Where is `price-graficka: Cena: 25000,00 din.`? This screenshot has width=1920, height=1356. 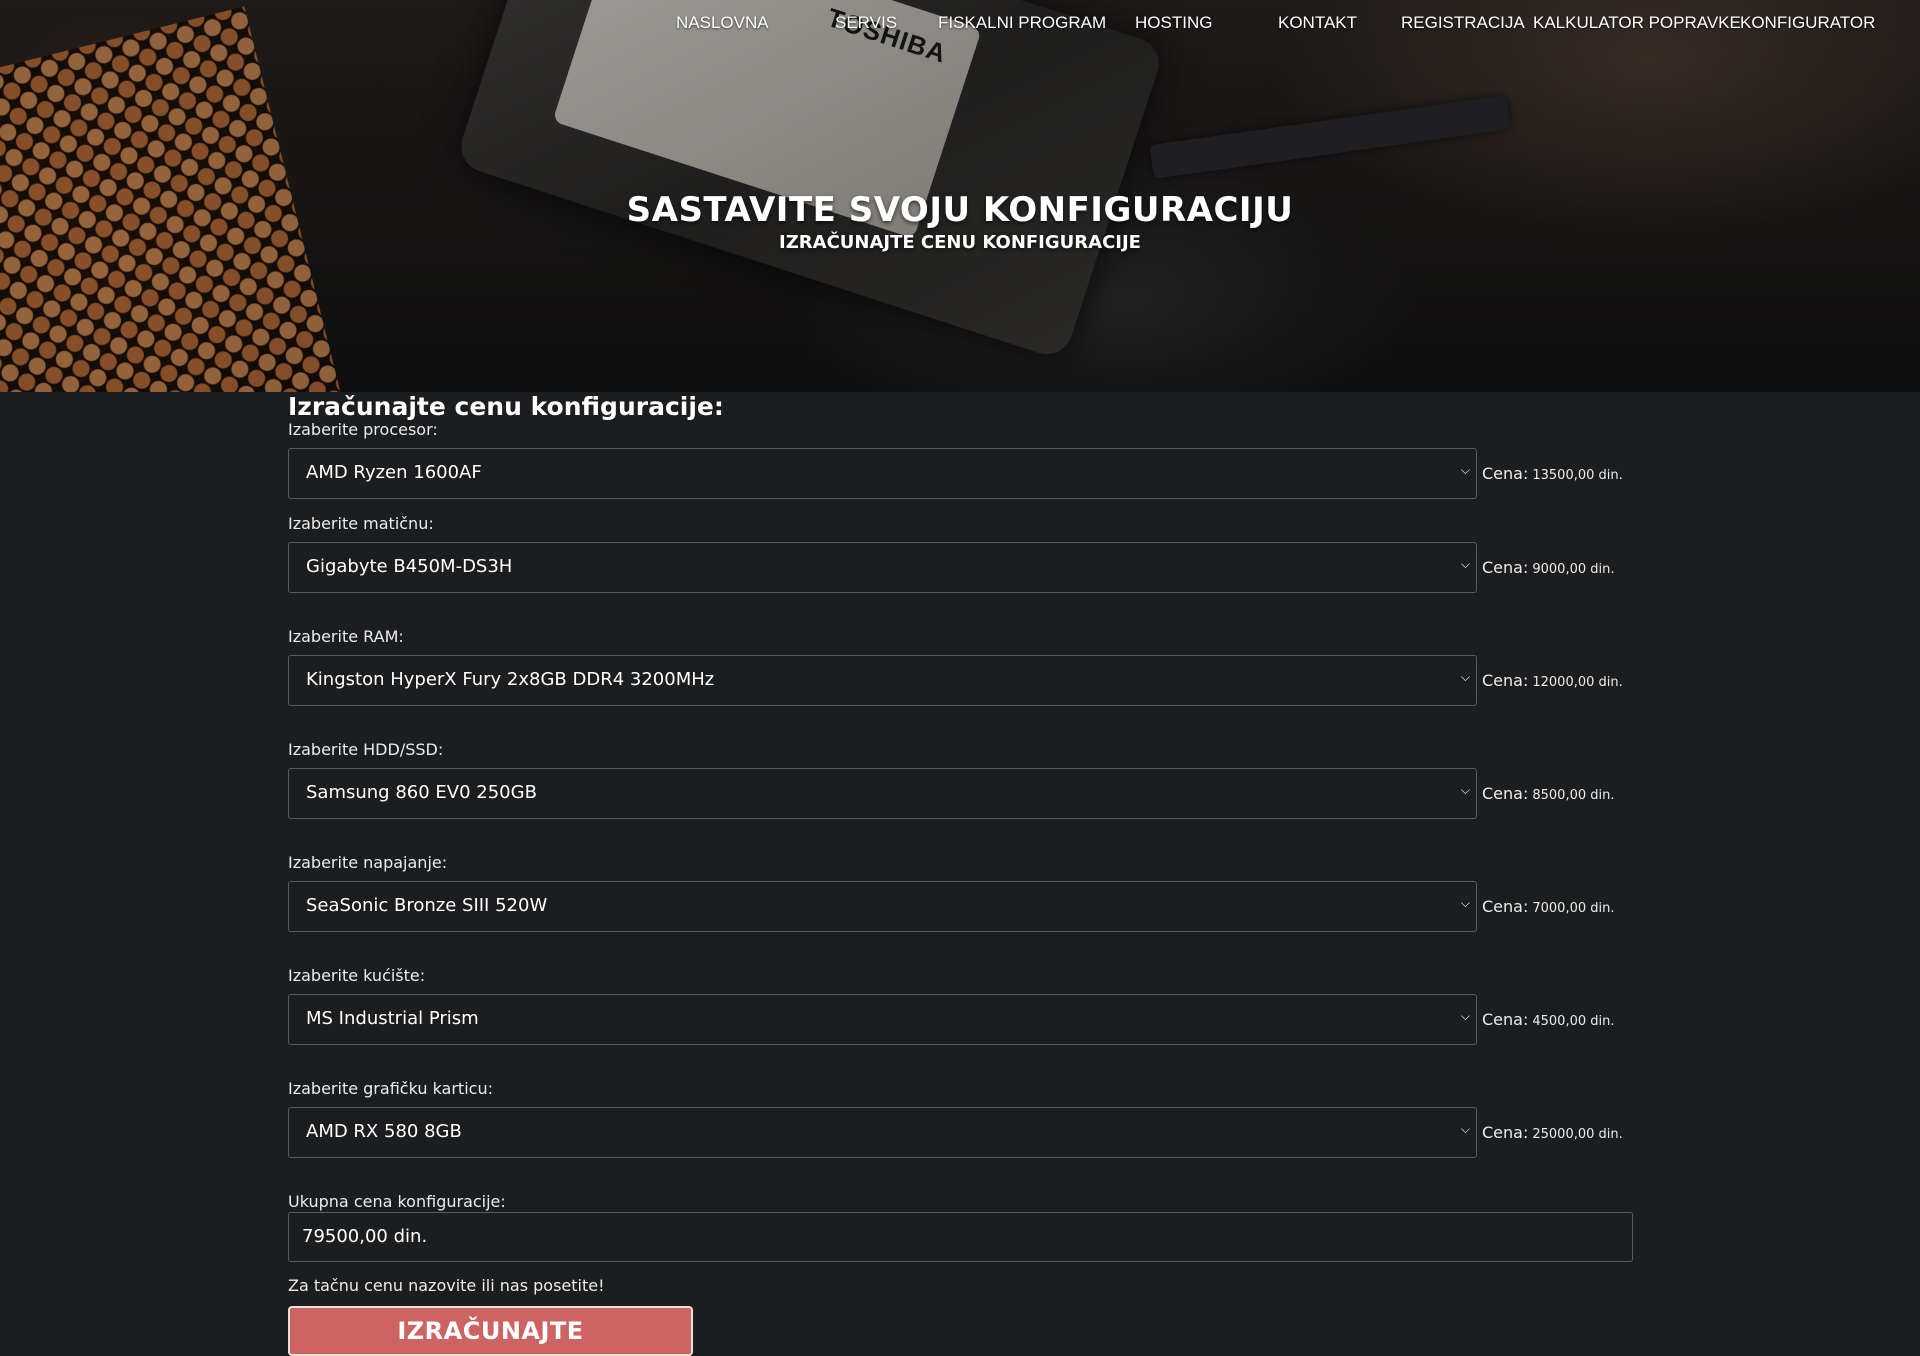 price-graficka: Cena: 25000,00 din. is located at coordinates (1552, 1132).